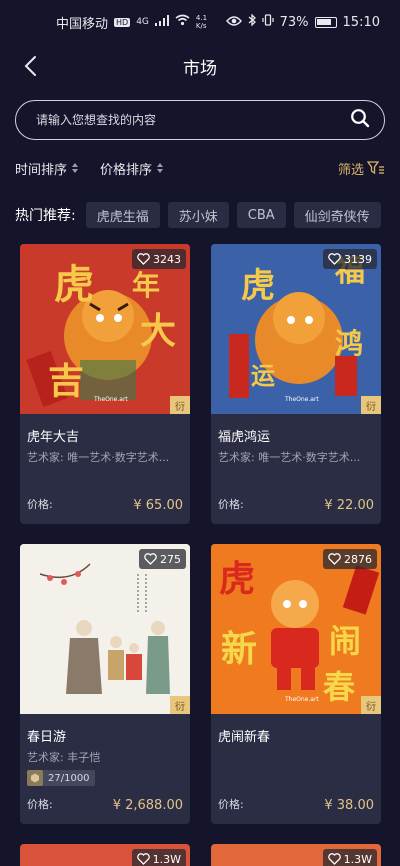 This screenshot has height=866, width=400. What do you see at coordinates (294, 22) in the screenshot?
I see `battery-percent: 73%` at bounding box center [294, 22].